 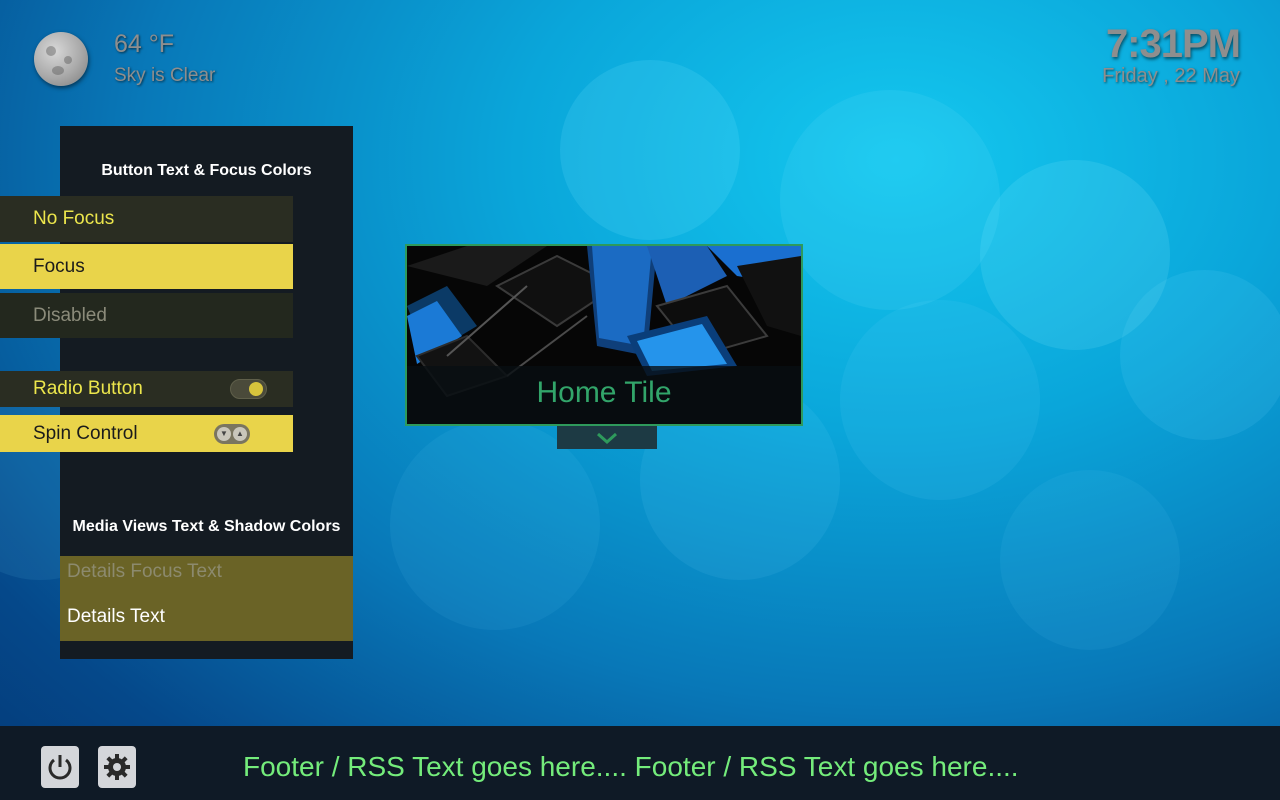 What do you see at coordinates (256, 389) in the screenshot?
I see `toggle-knob` at bounding box center [256, 389].